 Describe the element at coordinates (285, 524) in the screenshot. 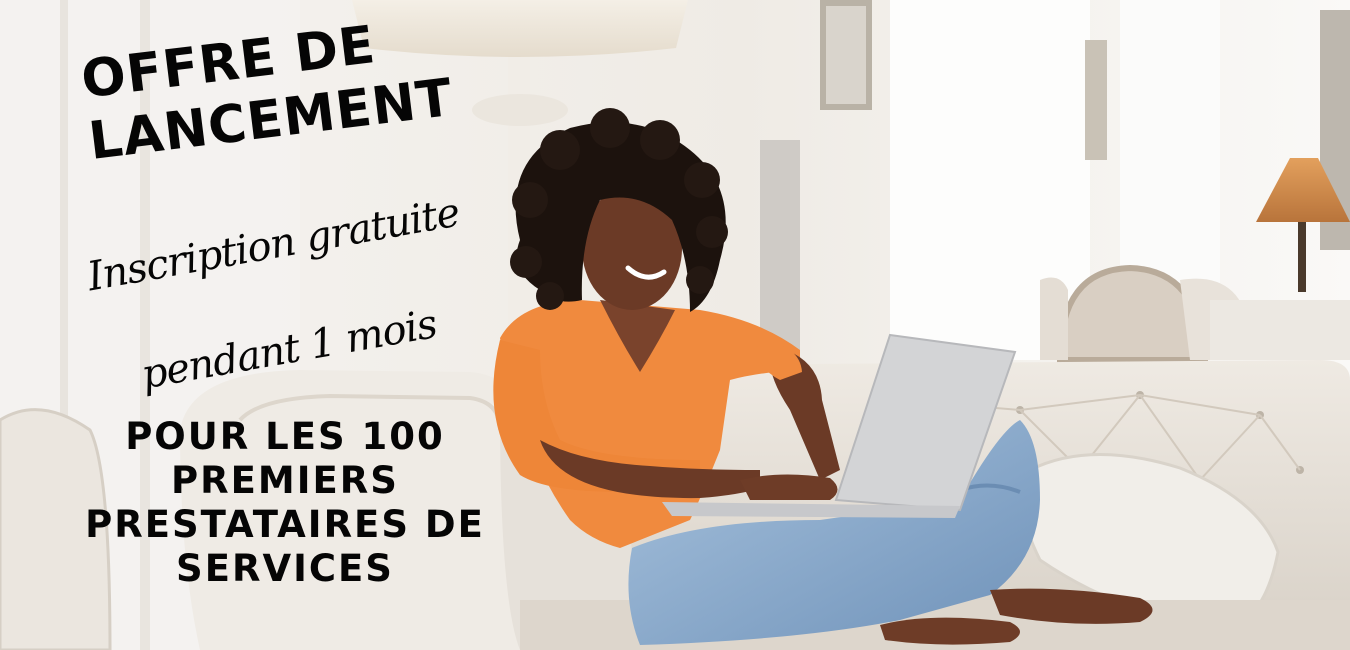

I see `footer-line-3: PRESTATAIRES DE` at that location.